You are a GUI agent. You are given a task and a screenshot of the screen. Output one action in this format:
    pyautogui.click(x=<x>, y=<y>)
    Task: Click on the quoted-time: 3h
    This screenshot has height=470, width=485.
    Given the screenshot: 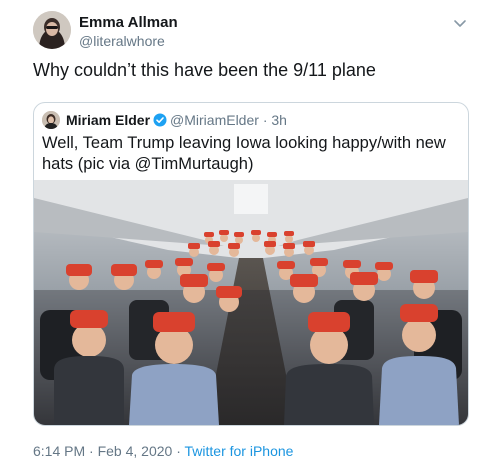 What is the action you would take?
    pyautogui.click(x=279, y=120)
    